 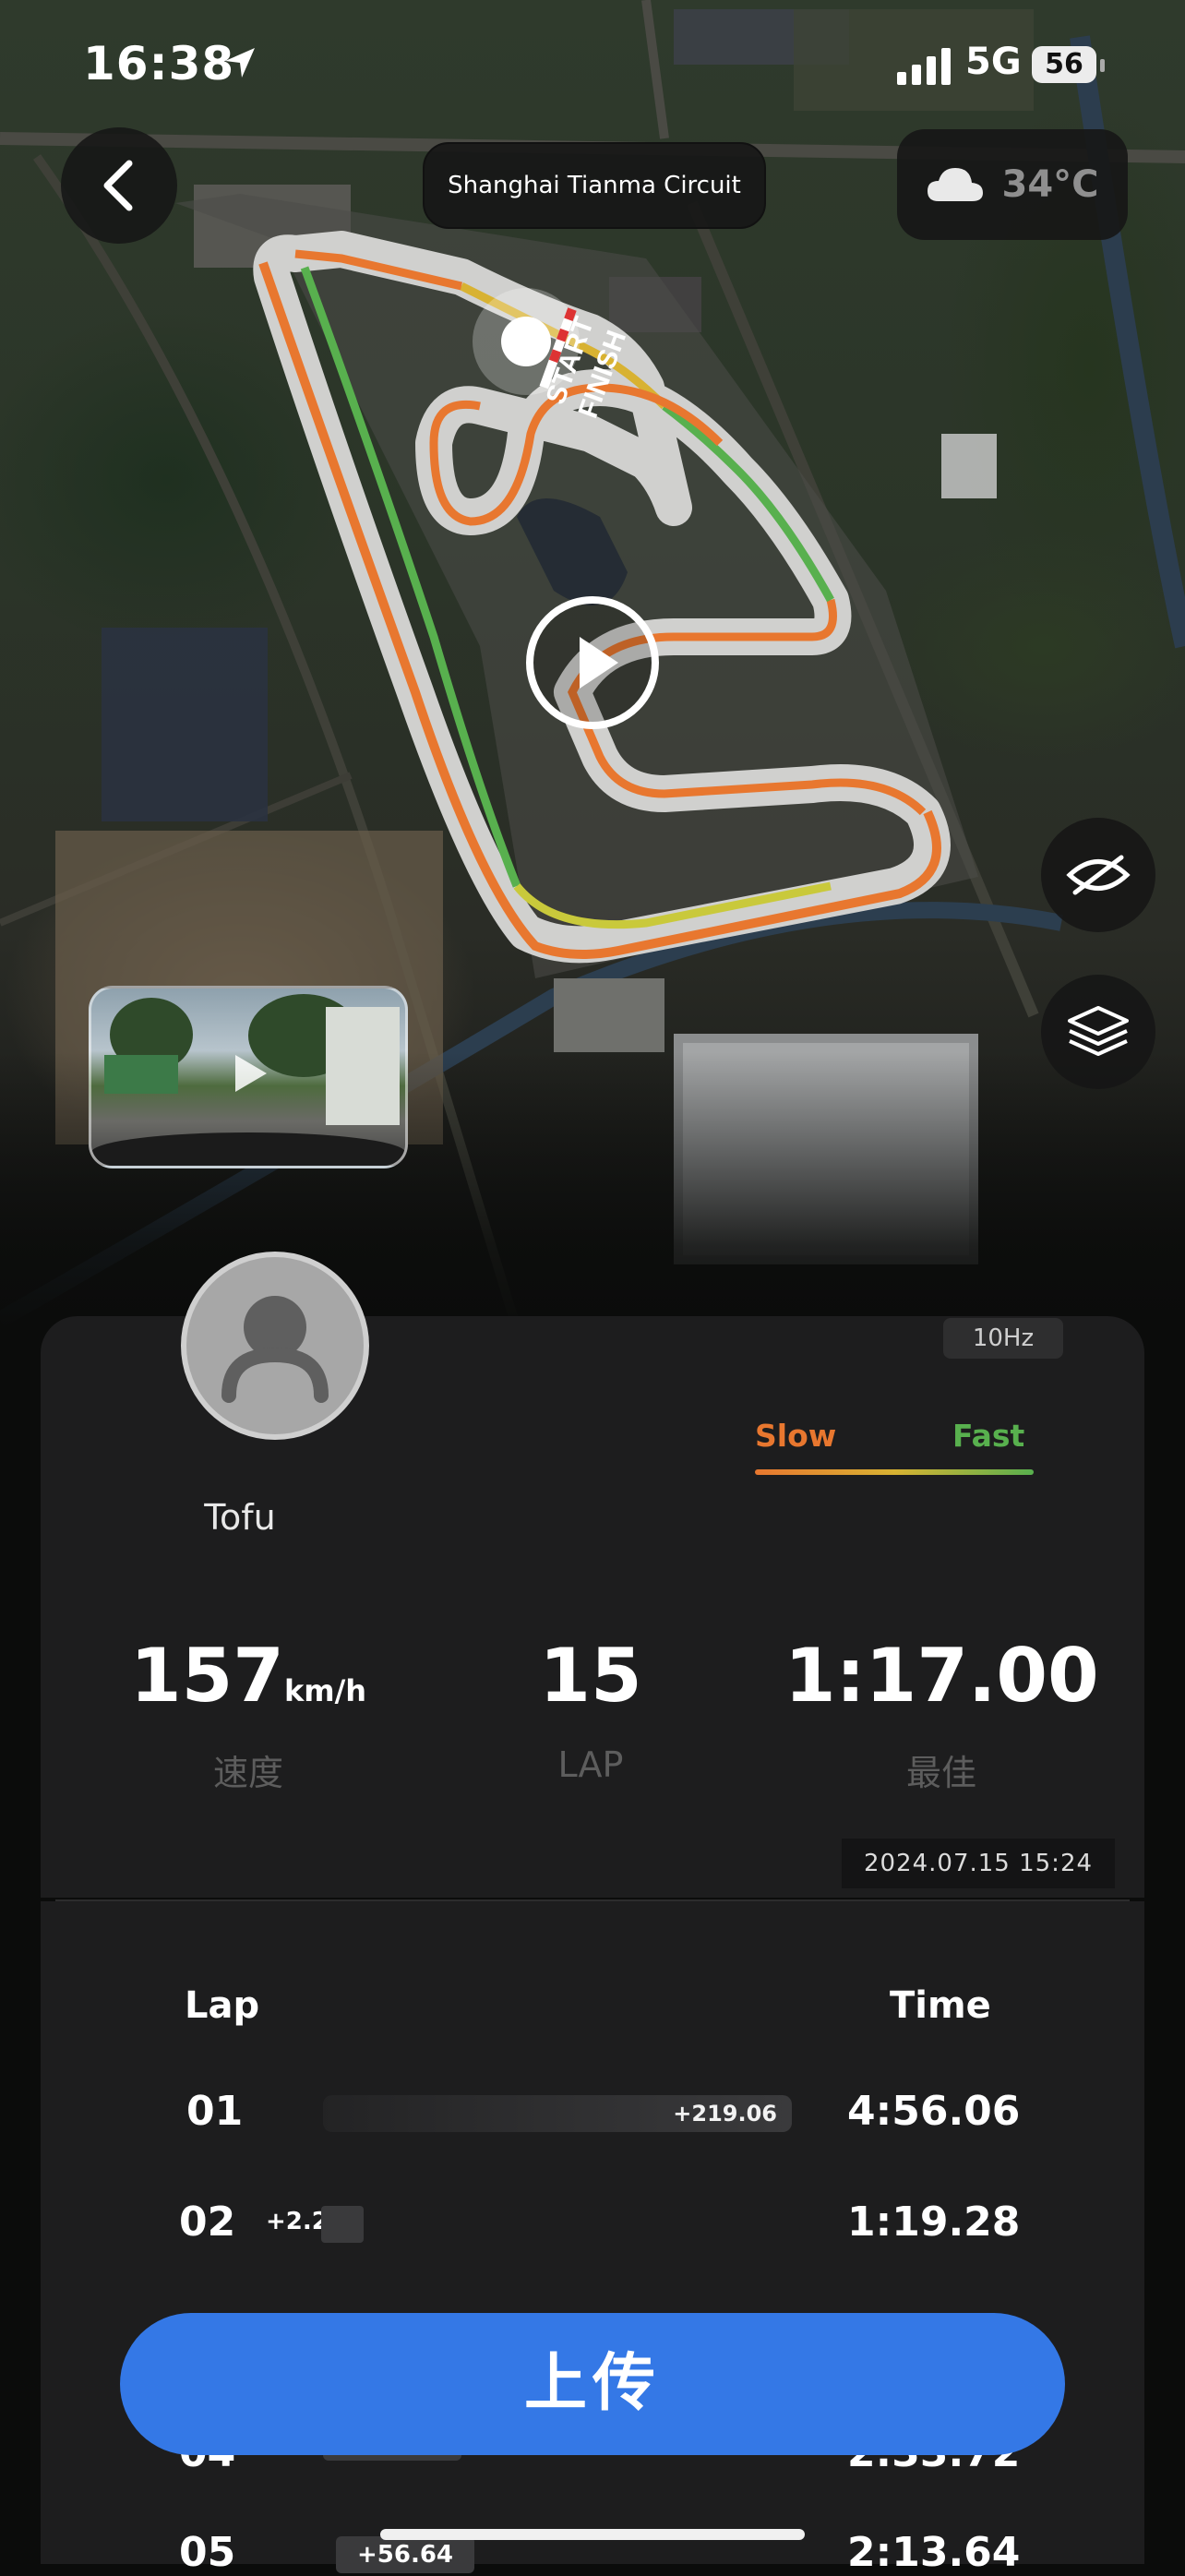 I want to click on back-button, so click(x=119, y=185).